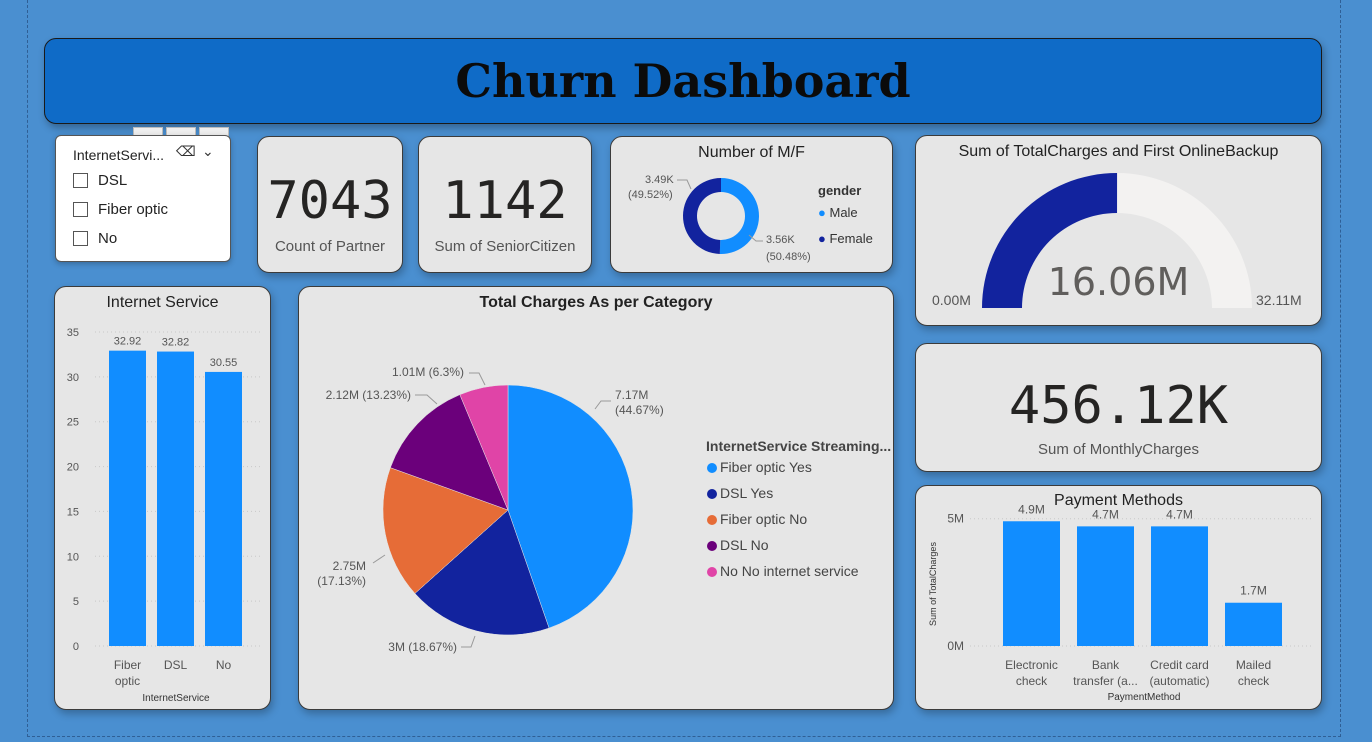  What do you see at coordinates (650, 195) in the screenshot?
I see `data-label: (49.52%)` at bounding box center [650, 195].